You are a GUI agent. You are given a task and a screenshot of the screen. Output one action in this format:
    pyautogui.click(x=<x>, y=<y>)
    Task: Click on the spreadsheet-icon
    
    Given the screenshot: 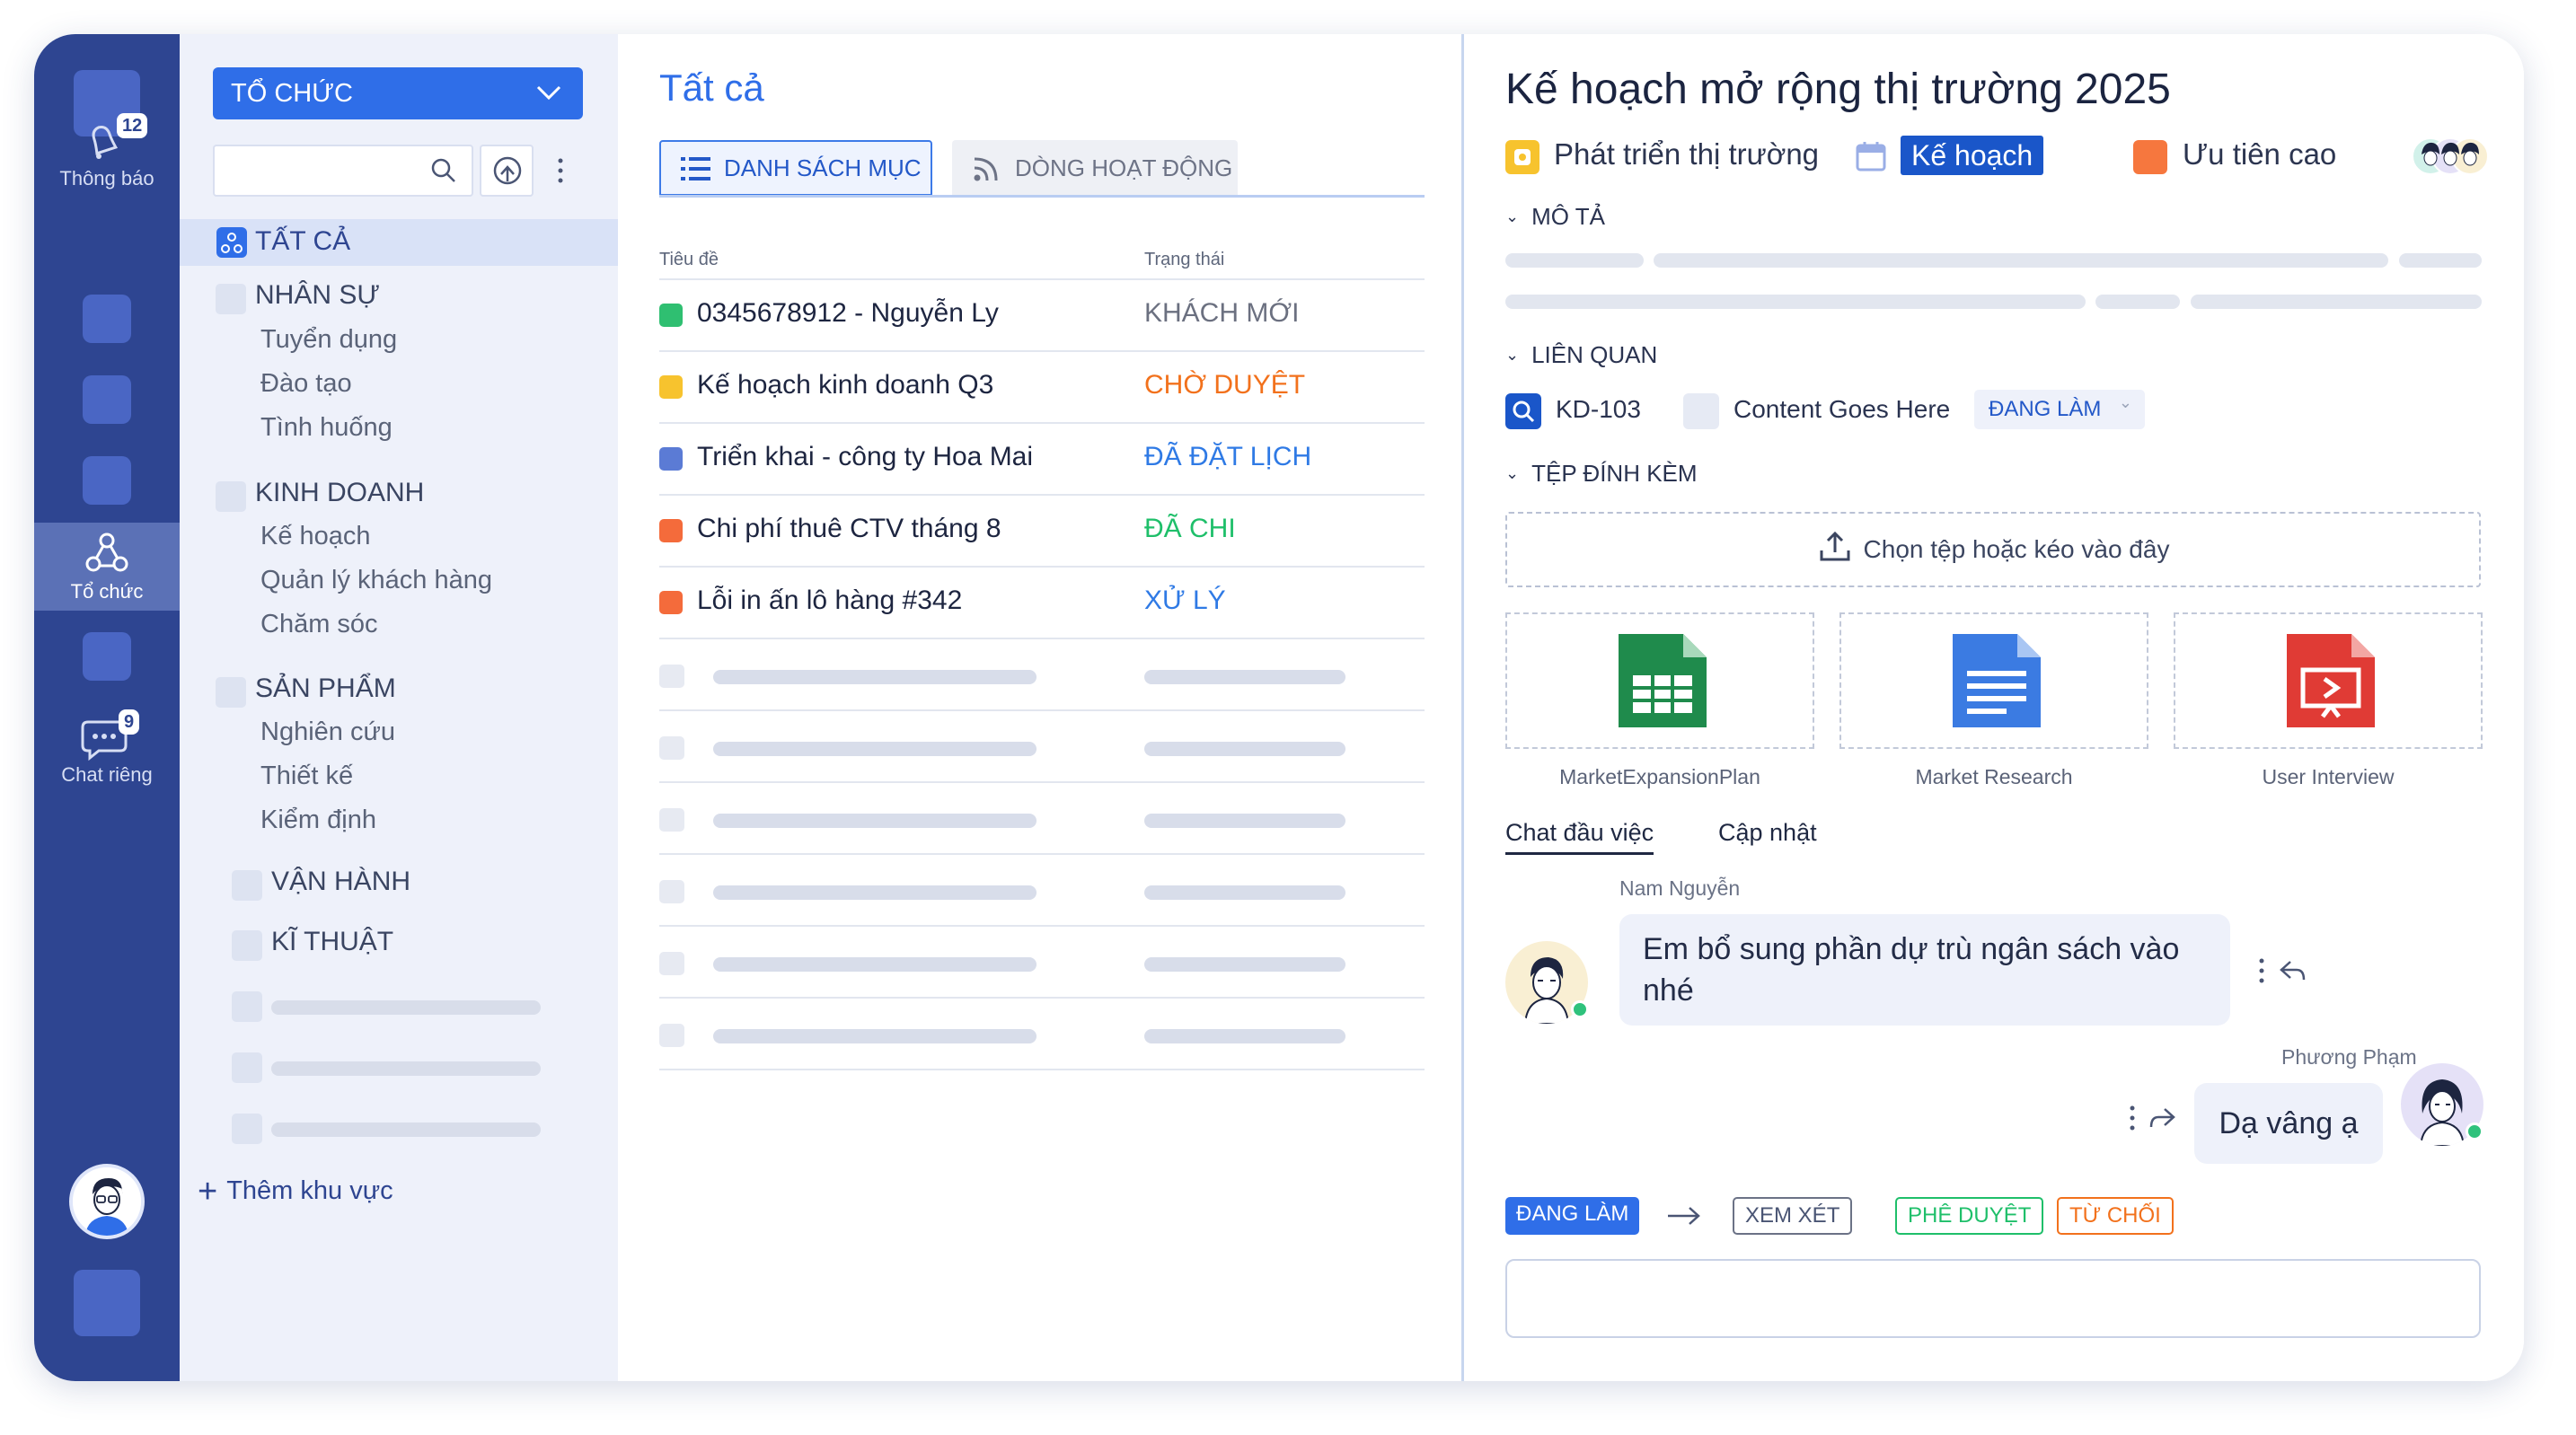 What is the action you would take?
    pyautogui.click(x=1663, y=680)
    